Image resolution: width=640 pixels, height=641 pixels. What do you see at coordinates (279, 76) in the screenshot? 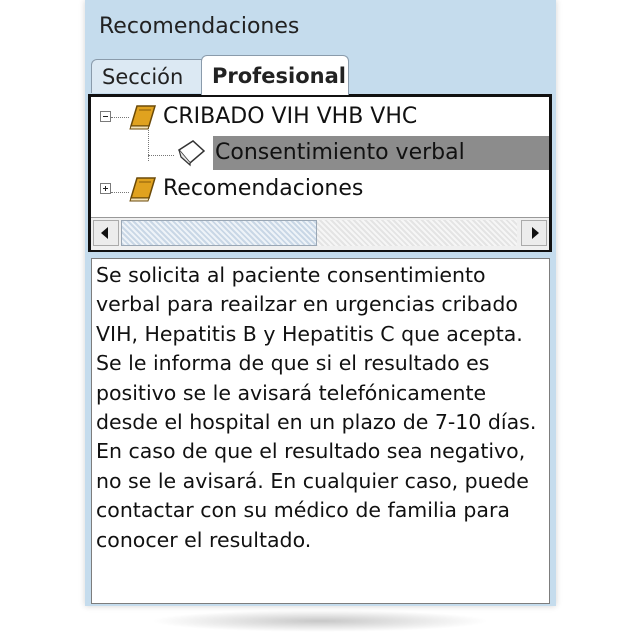
I see `tab-profesional-label: Profesional` at bounding box center [279, 76].